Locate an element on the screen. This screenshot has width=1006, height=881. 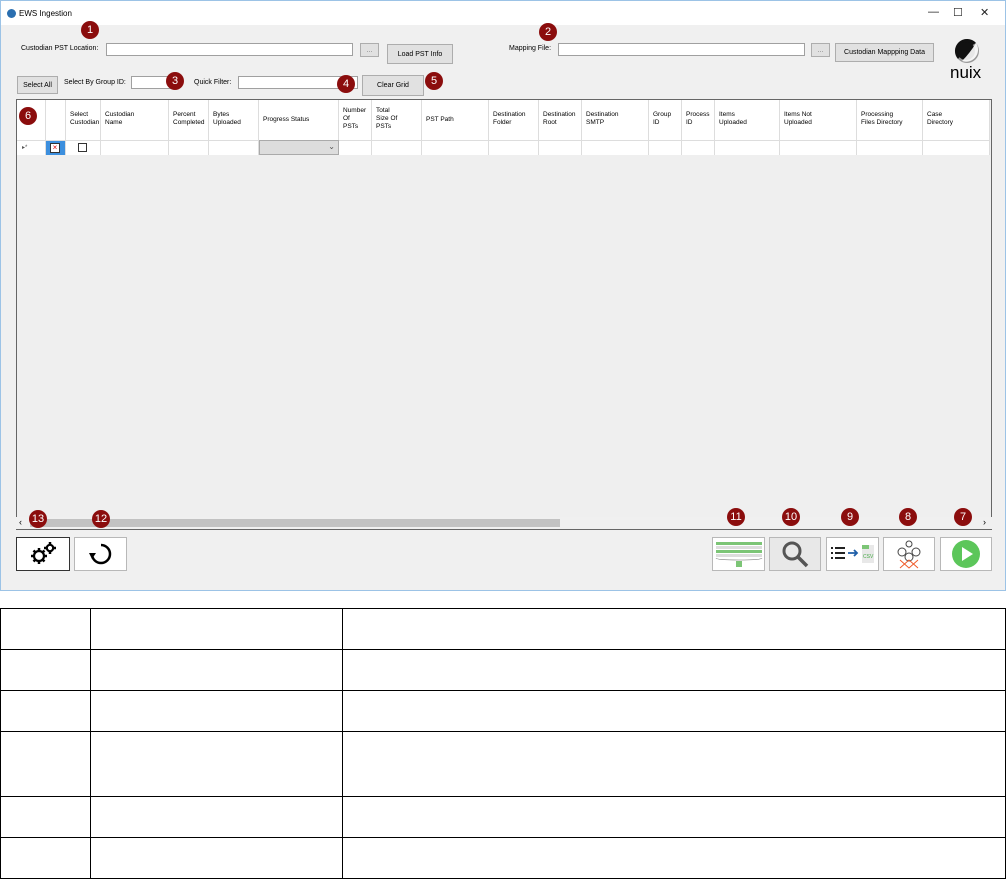
column-header: Progress Status is located at coordinates (299, 120).